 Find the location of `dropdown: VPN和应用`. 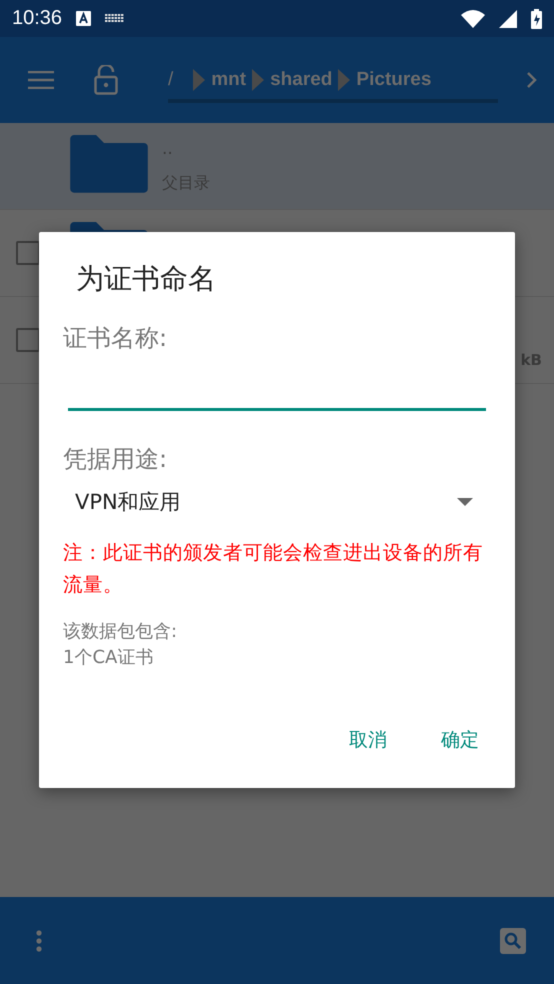

dropdown: VPN和应用 is located at coordinates (274, 502).